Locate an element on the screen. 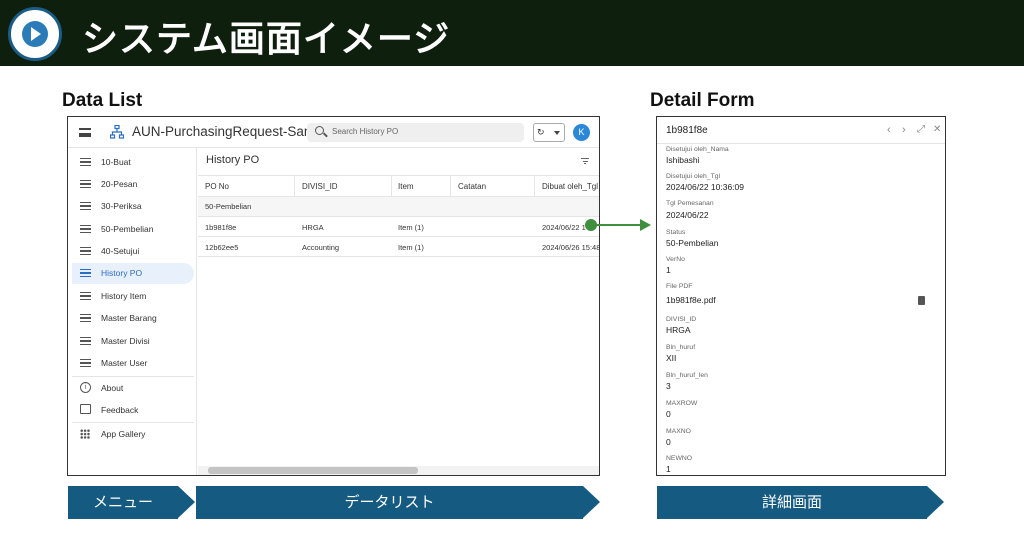  field-value: XII is located at coordinates (671, 358).